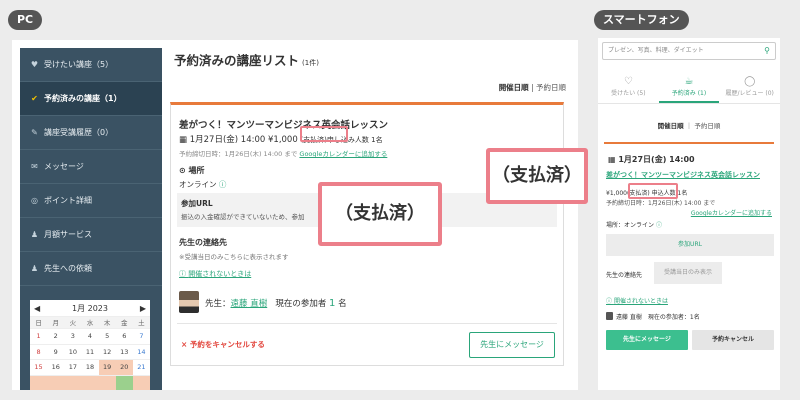  Describe the element at coordinates (37, 308) in the screenshot. I see `prev-month-button: ◀` at that location.